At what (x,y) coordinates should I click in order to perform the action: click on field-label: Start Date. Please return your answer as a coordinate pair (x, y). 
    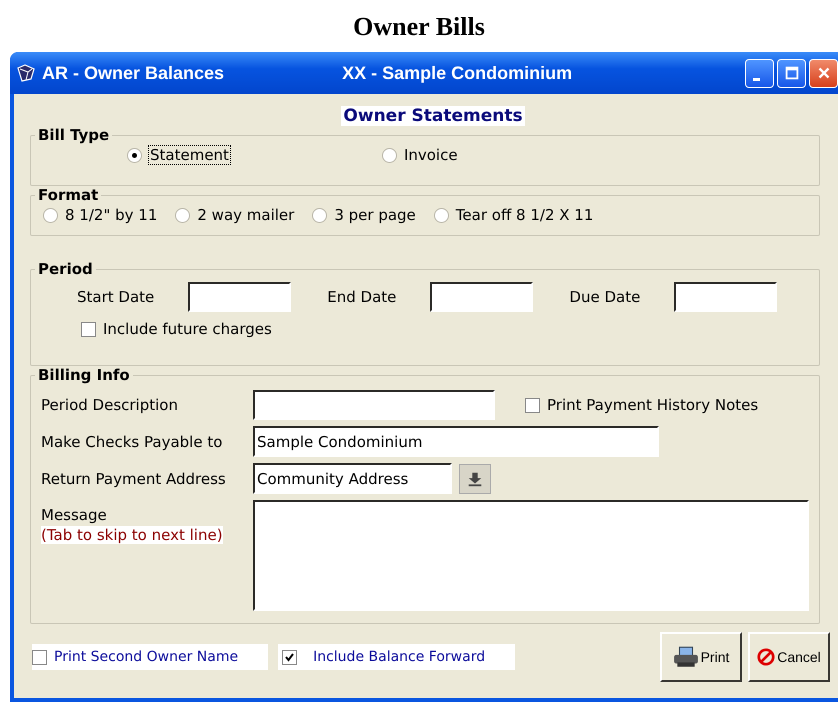
    Looking at the image, I should click on (115, 297).